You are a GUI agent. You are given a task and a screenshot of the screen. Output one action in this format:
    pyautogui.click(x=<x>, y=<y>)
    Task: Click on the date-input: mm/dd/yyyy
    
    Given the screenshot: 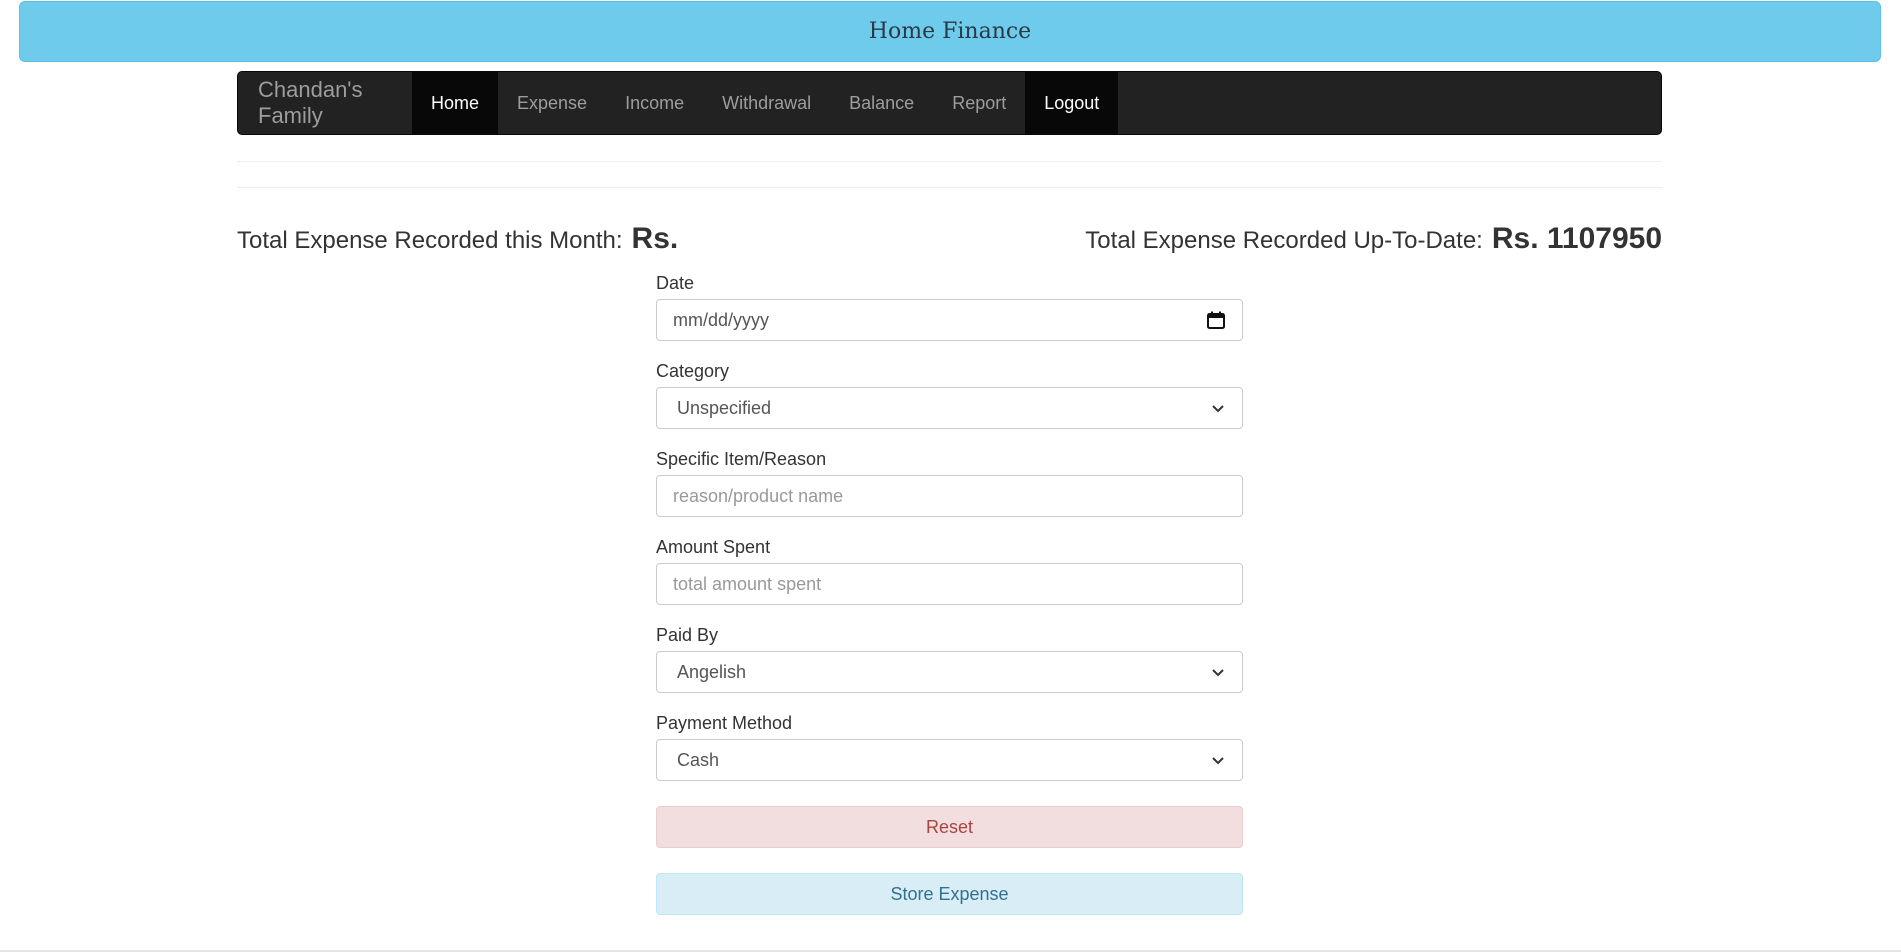 What is the action you would take?
    pyautogui.click(x=949, y=320)
    